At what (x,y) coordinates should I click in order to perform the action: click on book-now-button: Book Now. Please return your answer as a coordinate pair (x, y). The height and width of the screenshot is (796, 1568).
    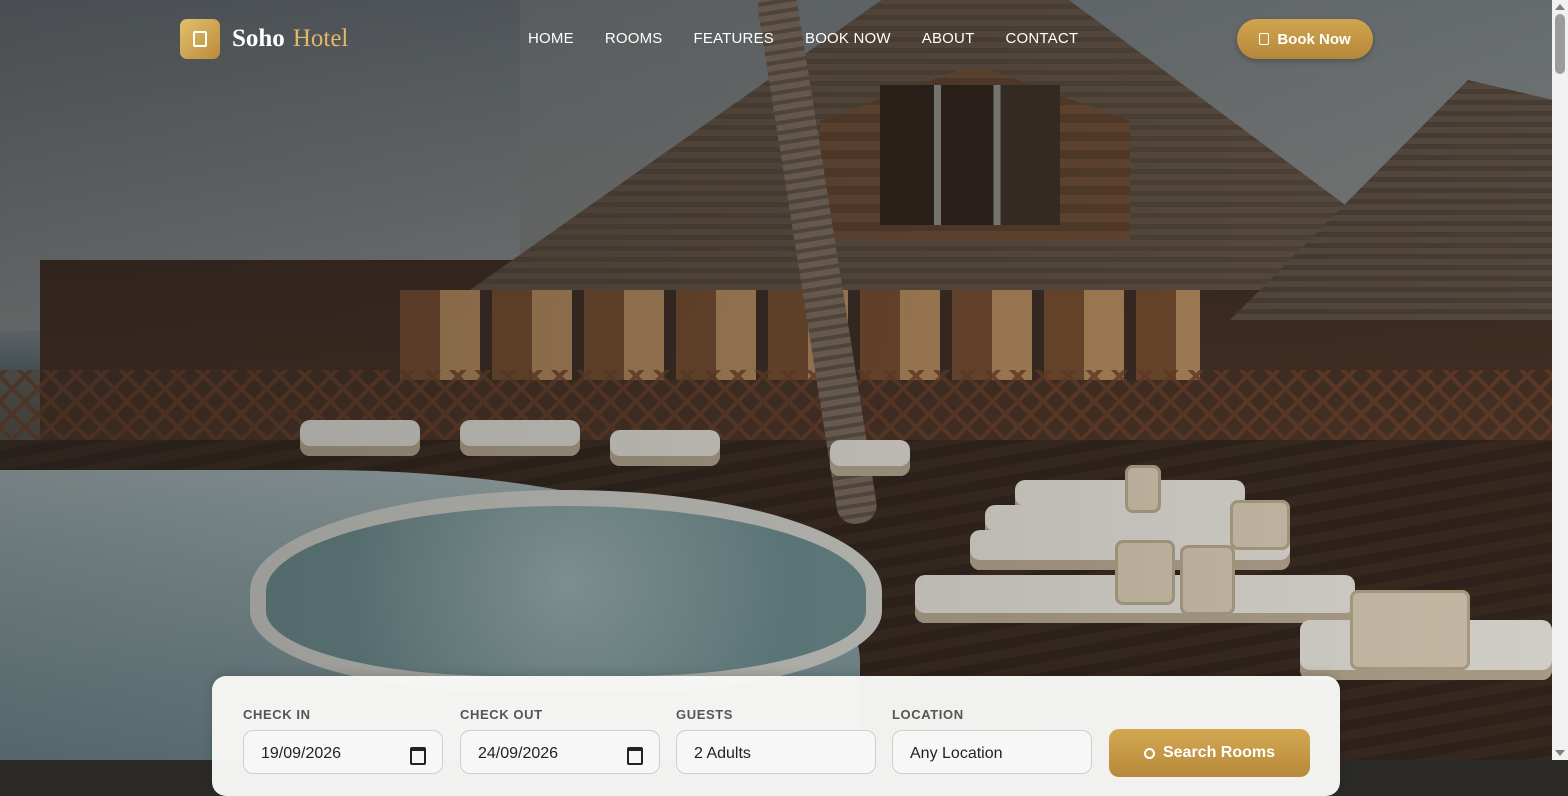
    Looking at the image, I should click on (1305, 39).